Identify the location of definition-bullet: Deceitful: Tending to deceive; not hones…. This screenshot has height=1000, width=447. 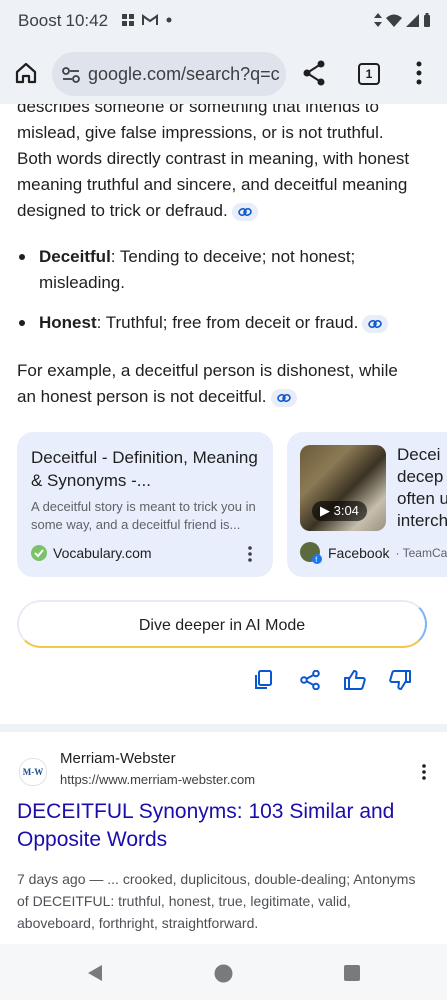
(222, 270).